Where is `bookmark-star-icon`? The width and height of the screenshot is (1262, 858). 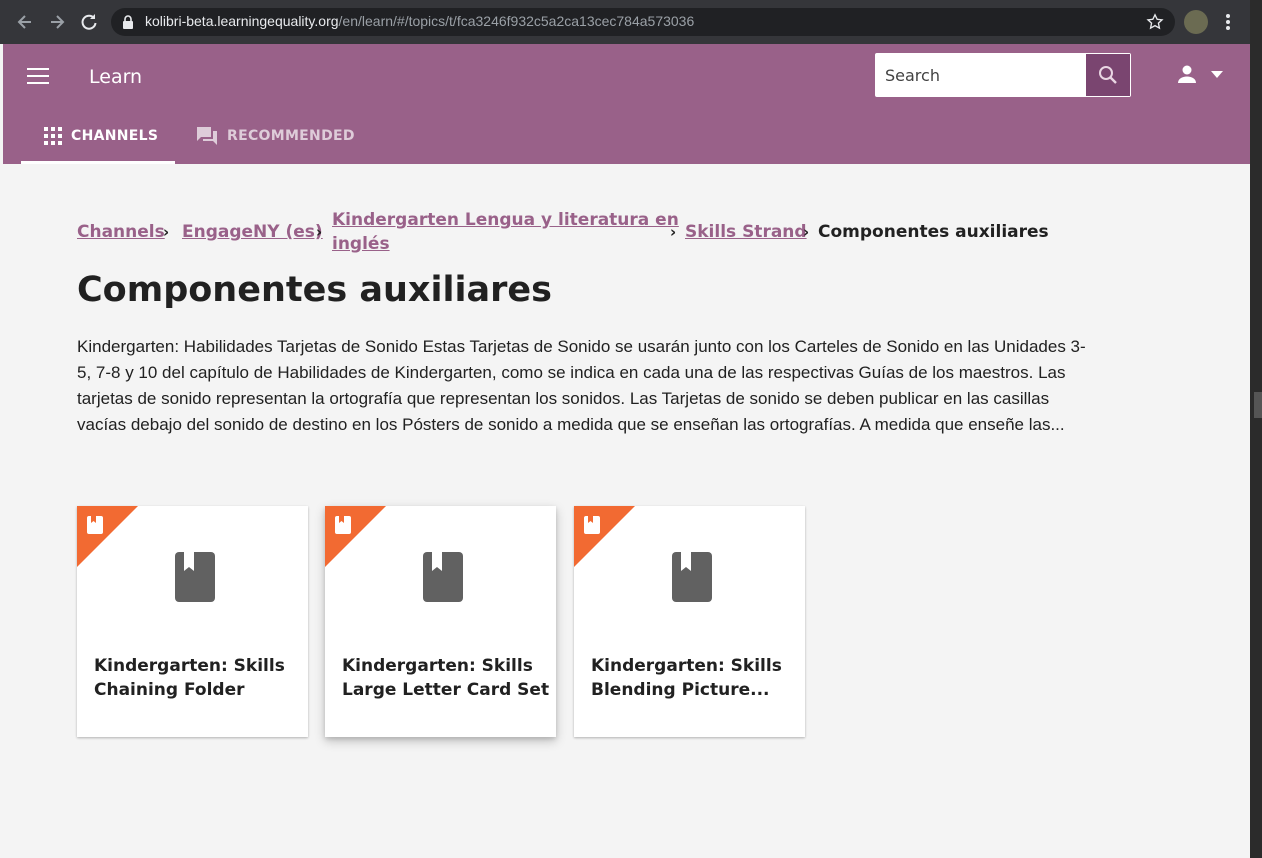 bookmark-star-icon is located at coordinates (1155, 22).